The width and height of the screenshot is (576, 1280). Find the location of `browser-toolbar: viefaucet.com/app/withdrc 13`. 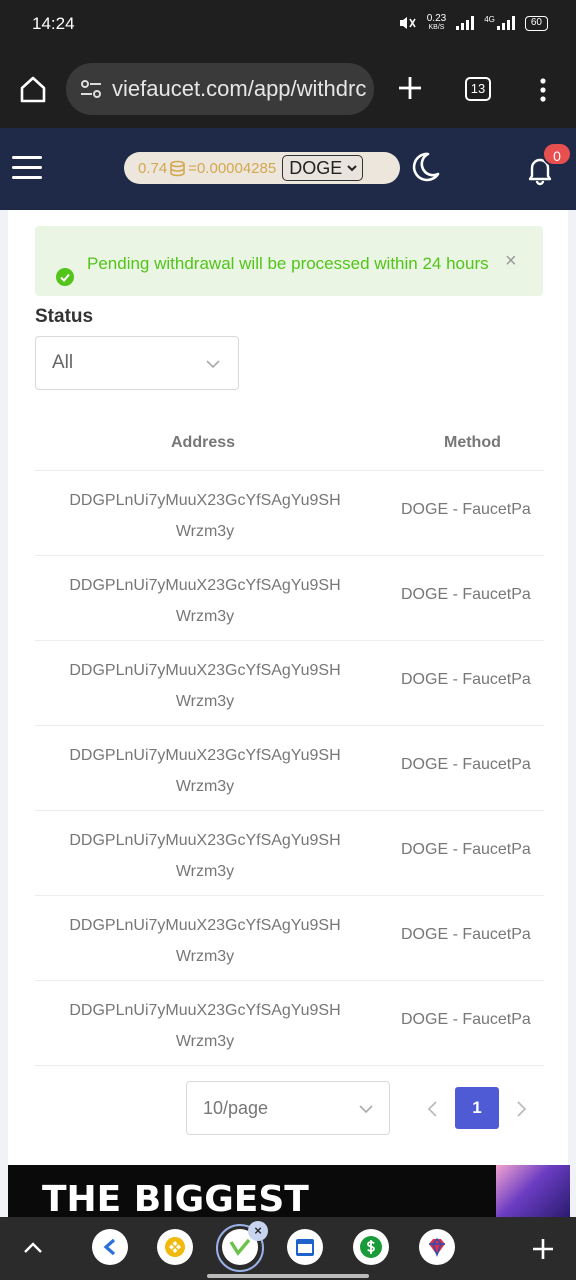

browser-toolbar: viefaucet.com/app/withdrc 13 is located at coordinates (288, 89).